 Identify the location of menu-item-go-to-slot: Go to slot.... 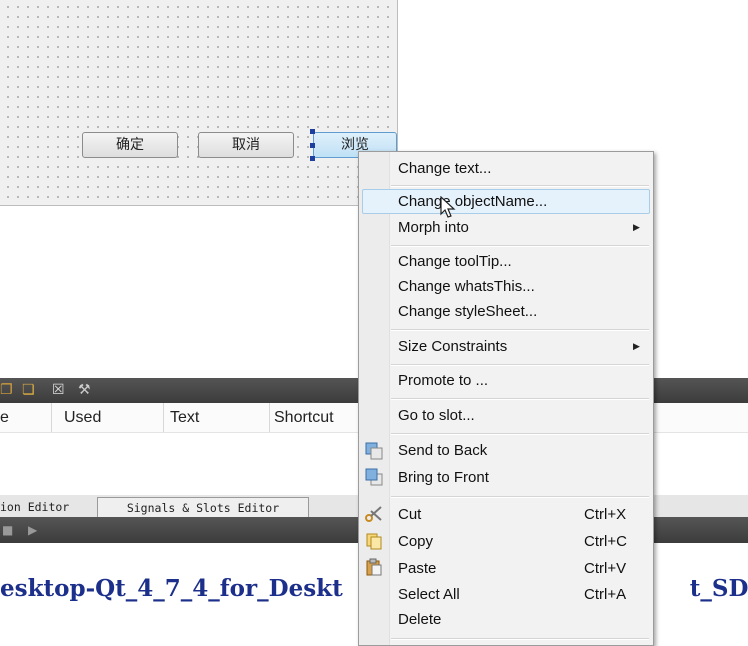
(436, 415).